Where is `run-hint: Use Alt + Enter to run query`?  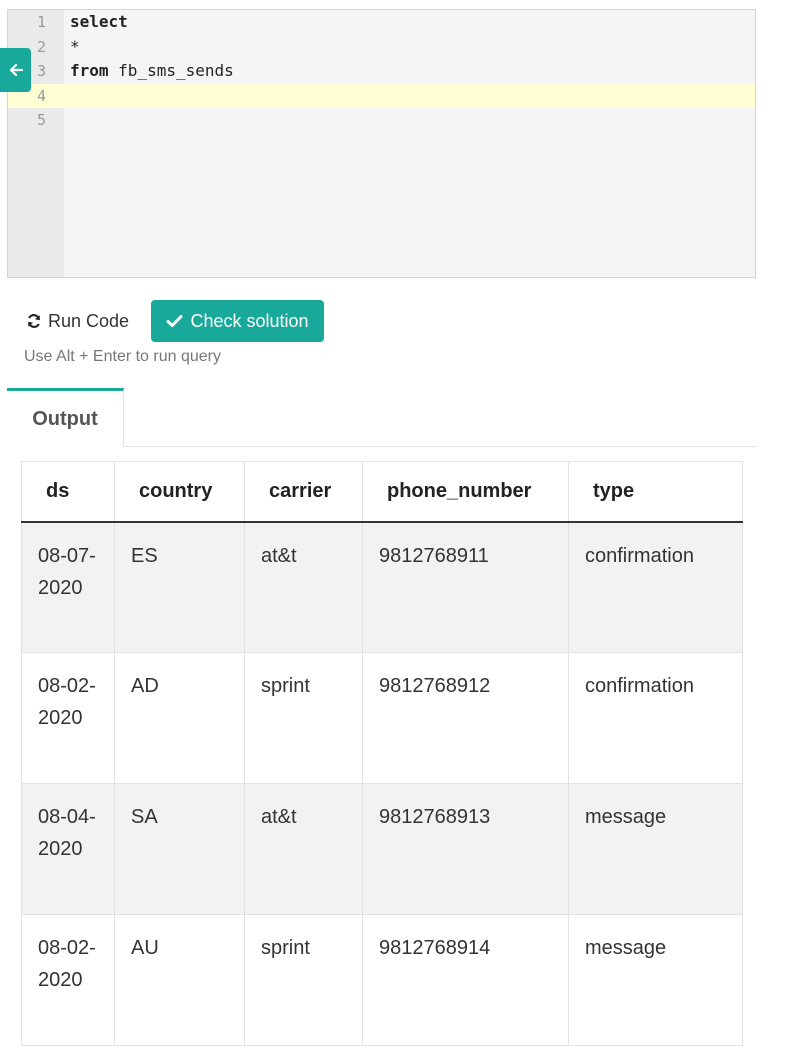 run-hint: Use Alt + Enter to run query is located at coordinates (122, 356).